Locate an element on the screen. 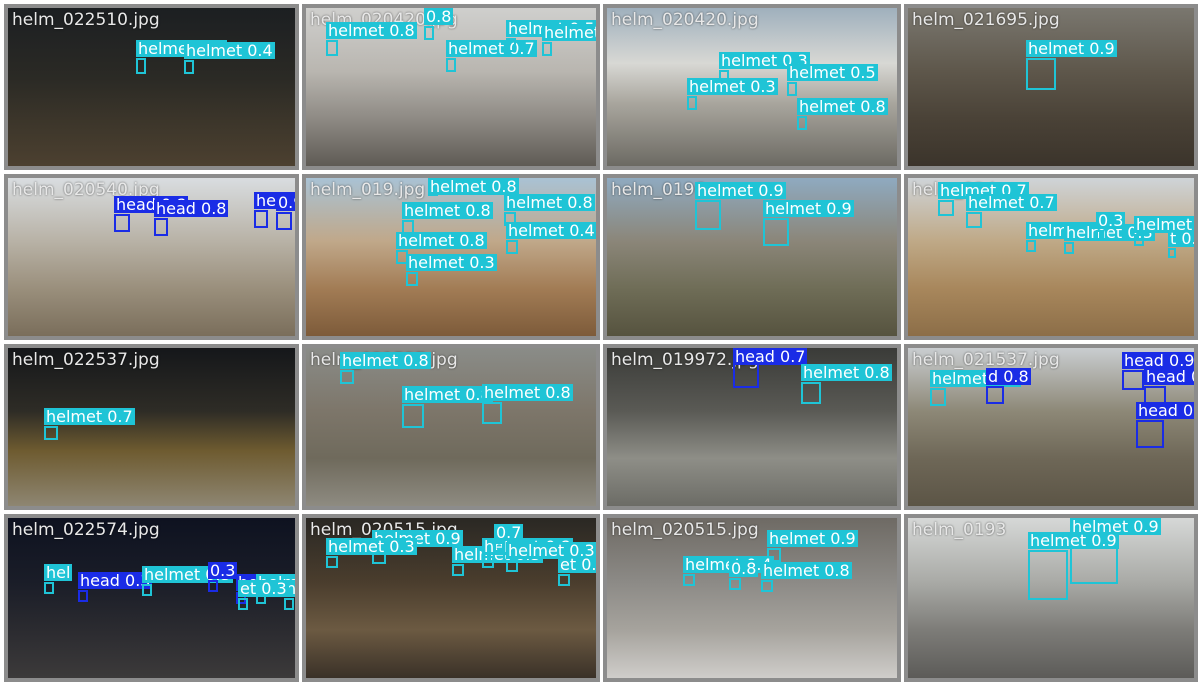 The height and width of the screenshot is (686, 1198). image-tile: helm_022537.jpghelmet 0.7 is located at coordinates (151, 427).